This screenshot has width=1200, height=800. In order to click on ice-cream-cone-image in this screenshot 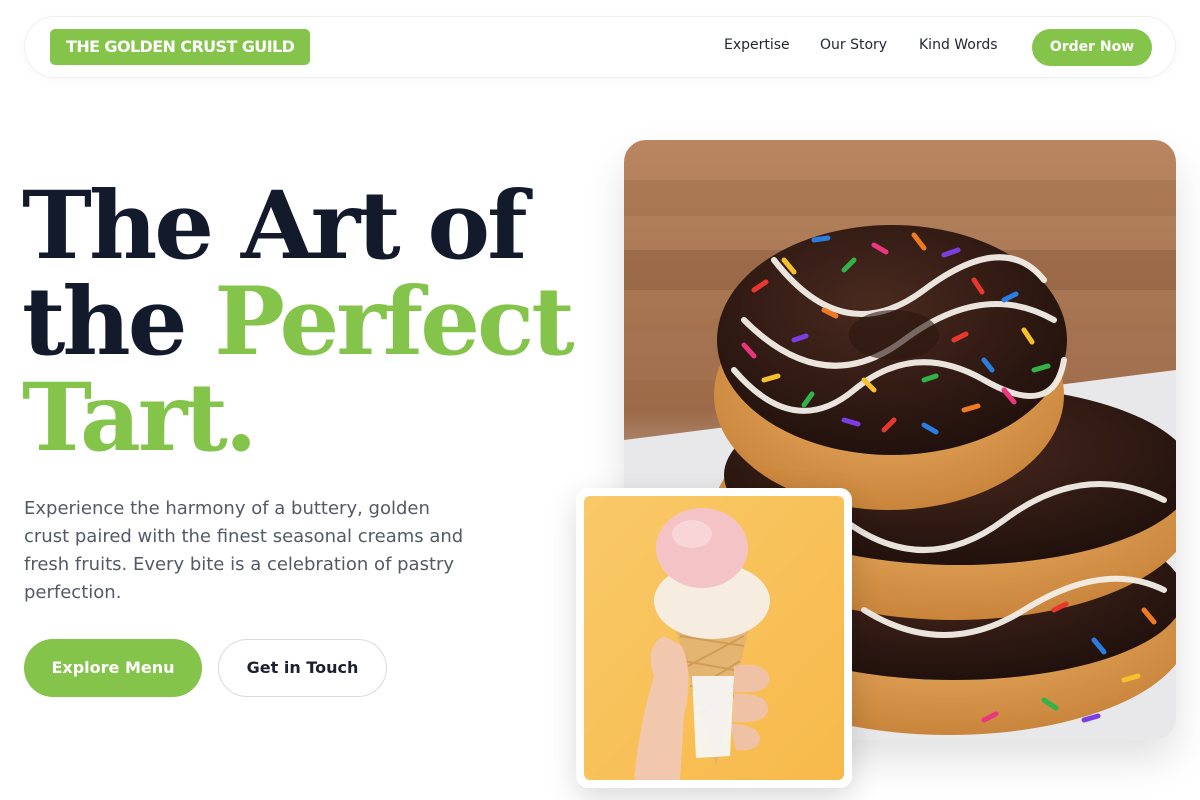, I will do `click(714, 638)`.